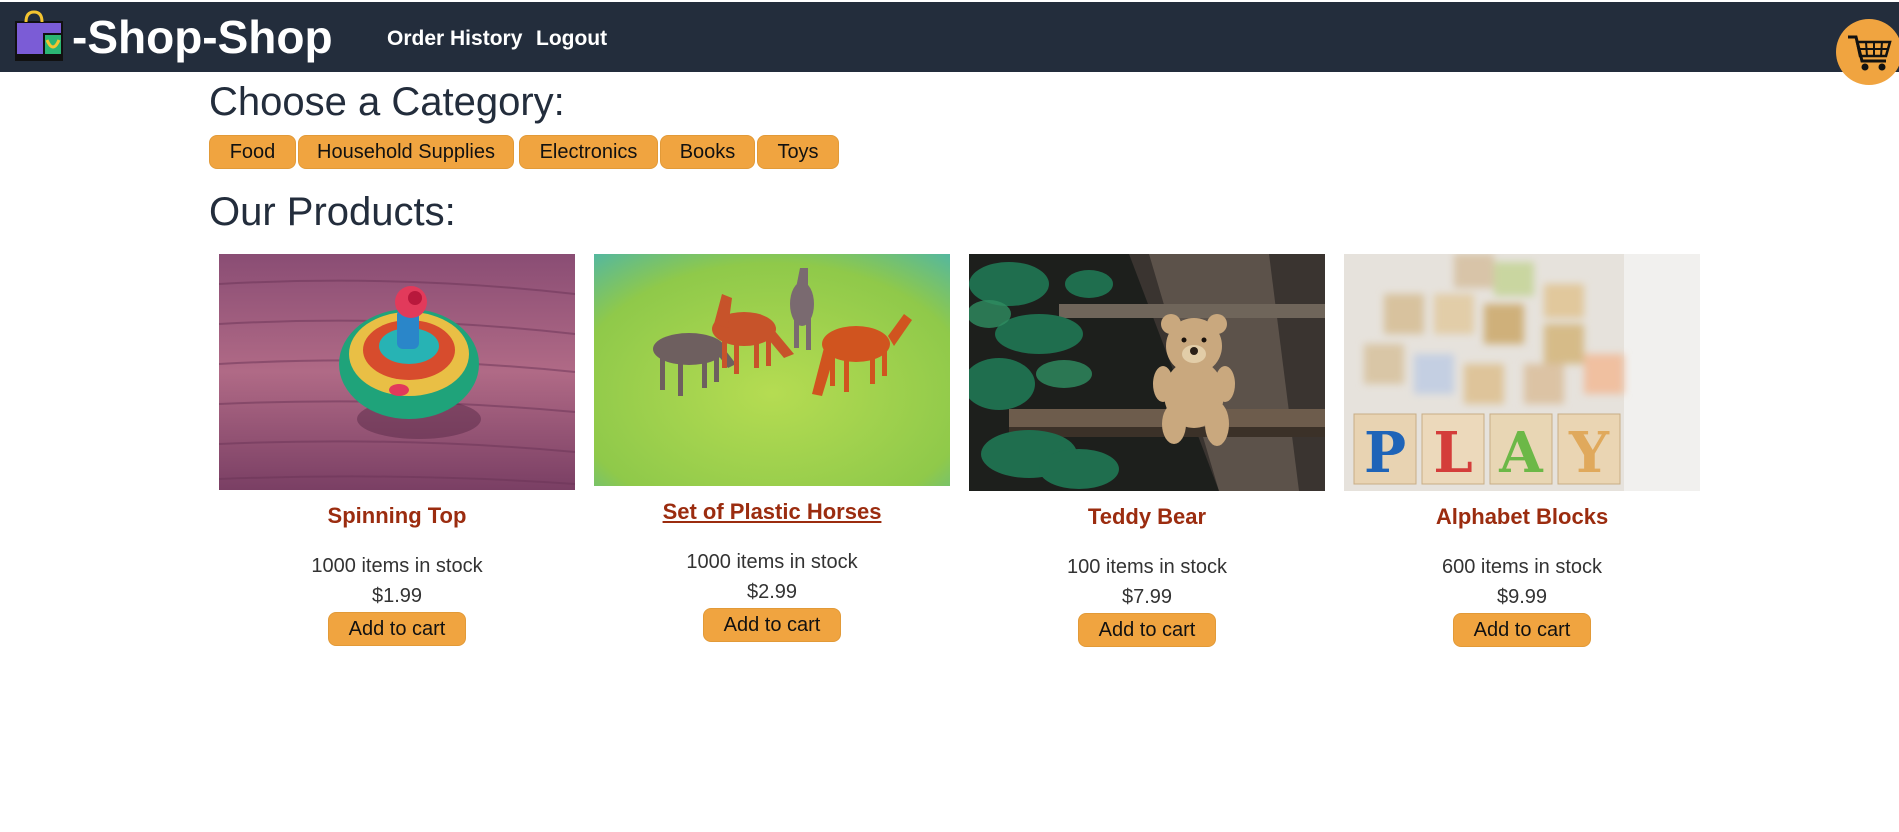  What do you see at coordinates (1522, 567) in the screenshot?
I see `product-stock: 600 items in stock` at bounding box center [1522, 567].